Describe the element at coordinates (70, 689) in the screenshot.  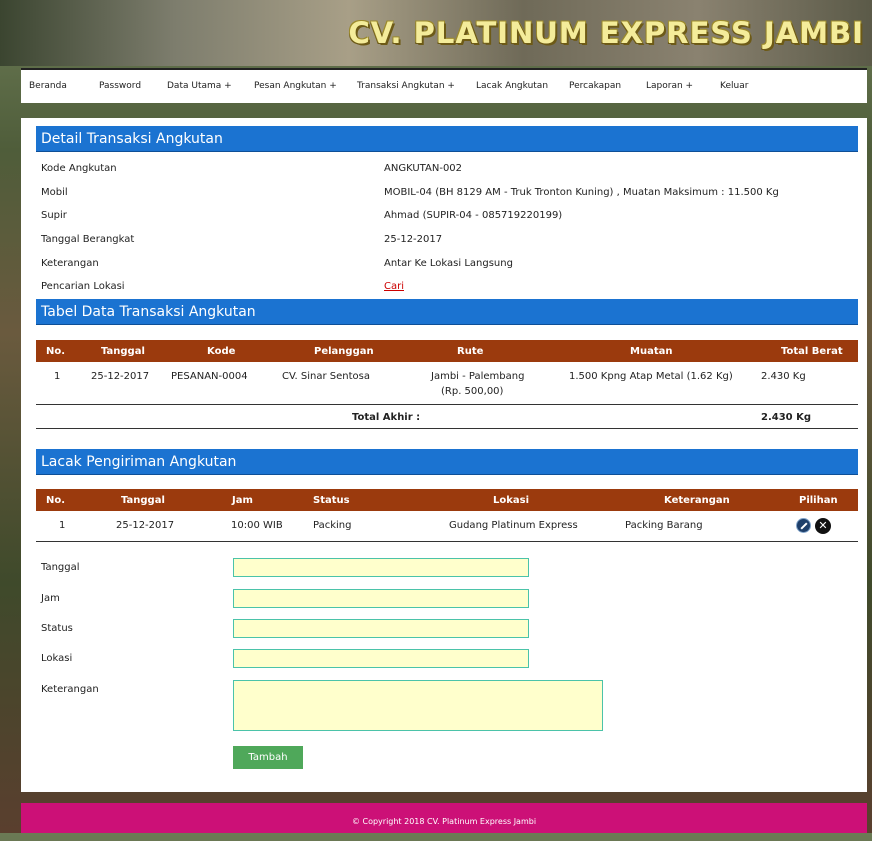
I see `label-keterangan: Keterangan` at that location.